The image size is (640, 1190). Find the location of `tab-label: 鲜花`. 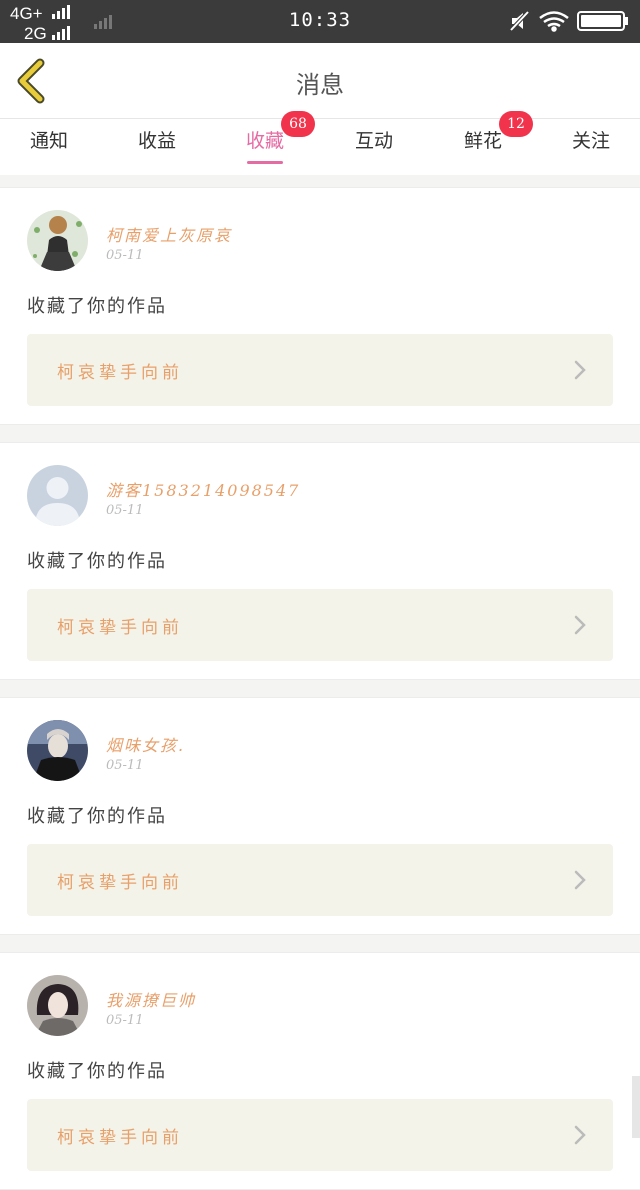

tab-label: 鲜花 is located at coordinates (482, 141).